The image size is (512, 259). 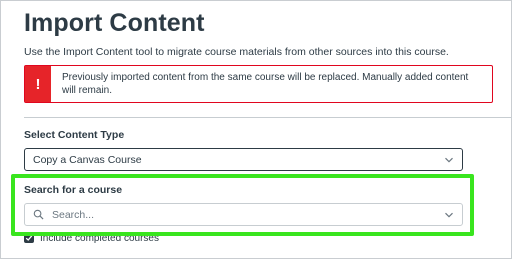 What do you see at coordinates (87, 159) in the screenshot?
I see `content-type-selected-value: Copy a Canvas Course` at bounding box center [87, 159].